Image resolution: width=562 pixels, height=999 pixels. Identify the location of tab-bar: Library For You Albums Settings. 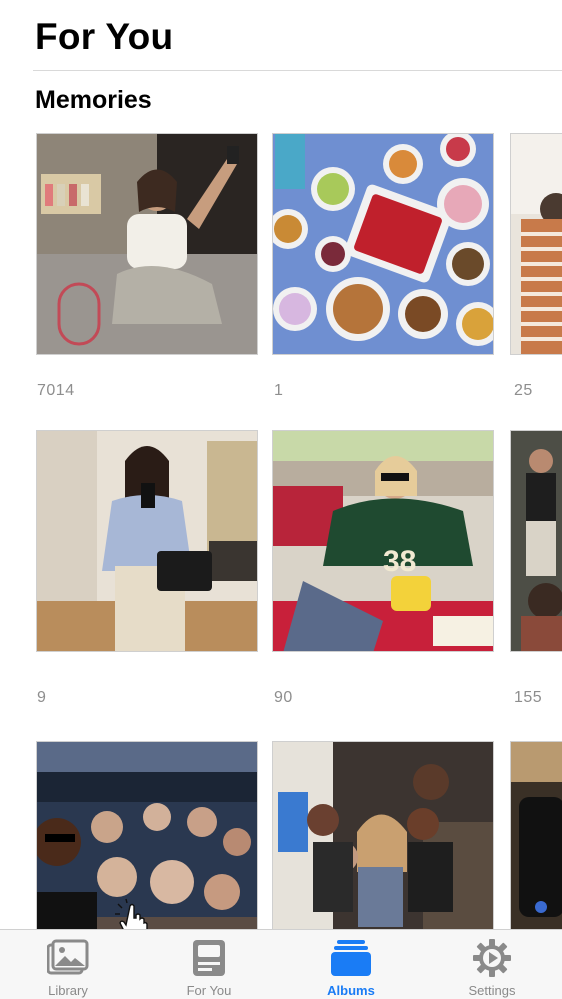
(281, 964).